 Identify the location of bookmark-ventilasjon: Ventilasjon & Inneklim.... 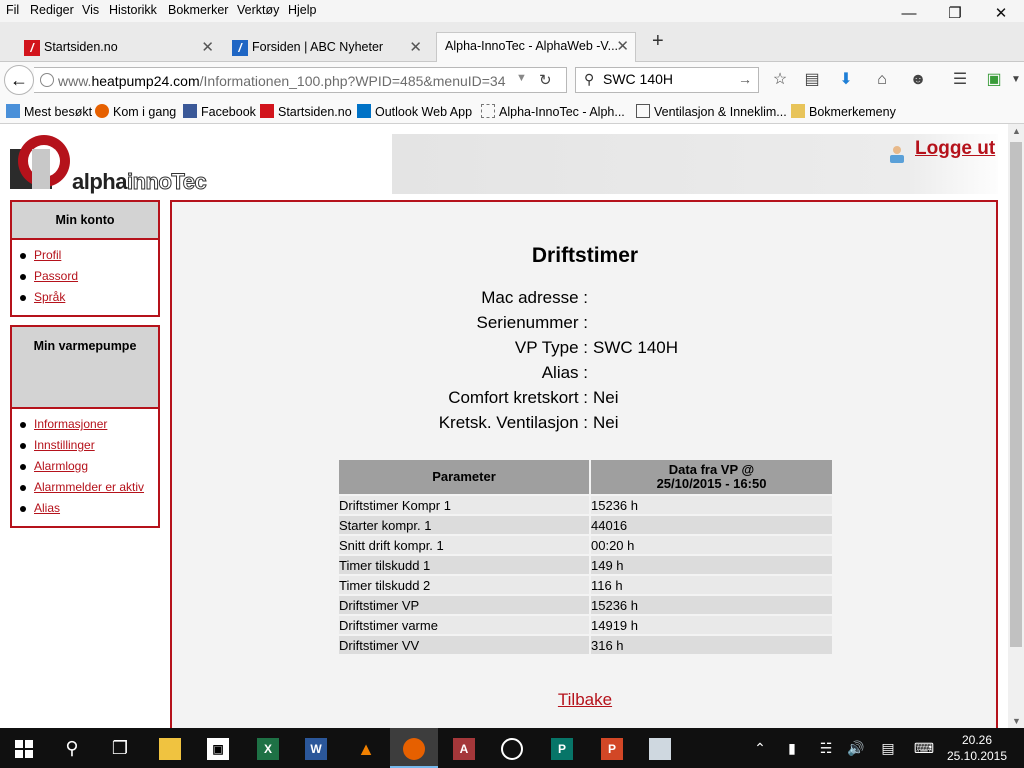
(711, 111).